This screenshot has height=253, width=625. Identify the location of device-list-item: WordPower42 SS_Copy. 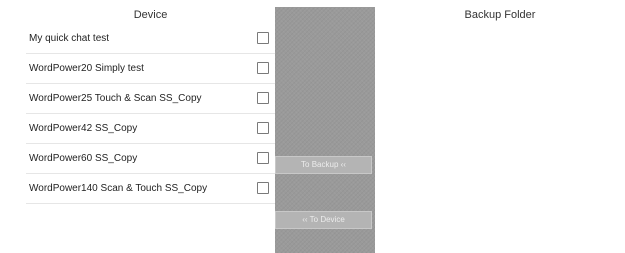
(150, 129).